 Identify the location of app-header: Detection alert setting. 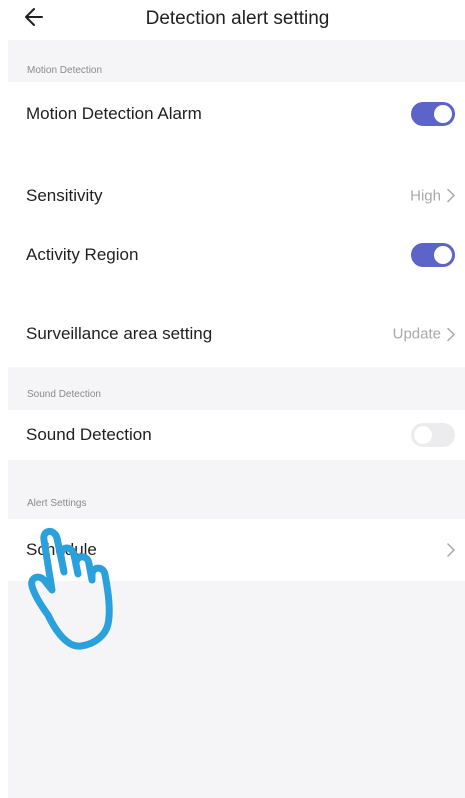
(232, 20).